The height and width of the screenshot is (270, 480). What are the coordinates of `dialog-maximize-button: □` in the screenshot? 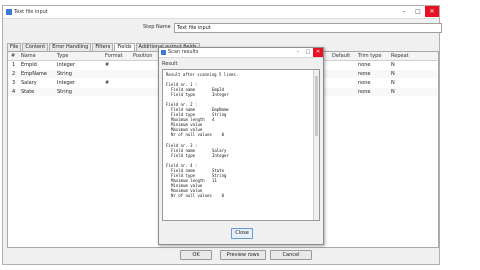 It's located at (308, 52).